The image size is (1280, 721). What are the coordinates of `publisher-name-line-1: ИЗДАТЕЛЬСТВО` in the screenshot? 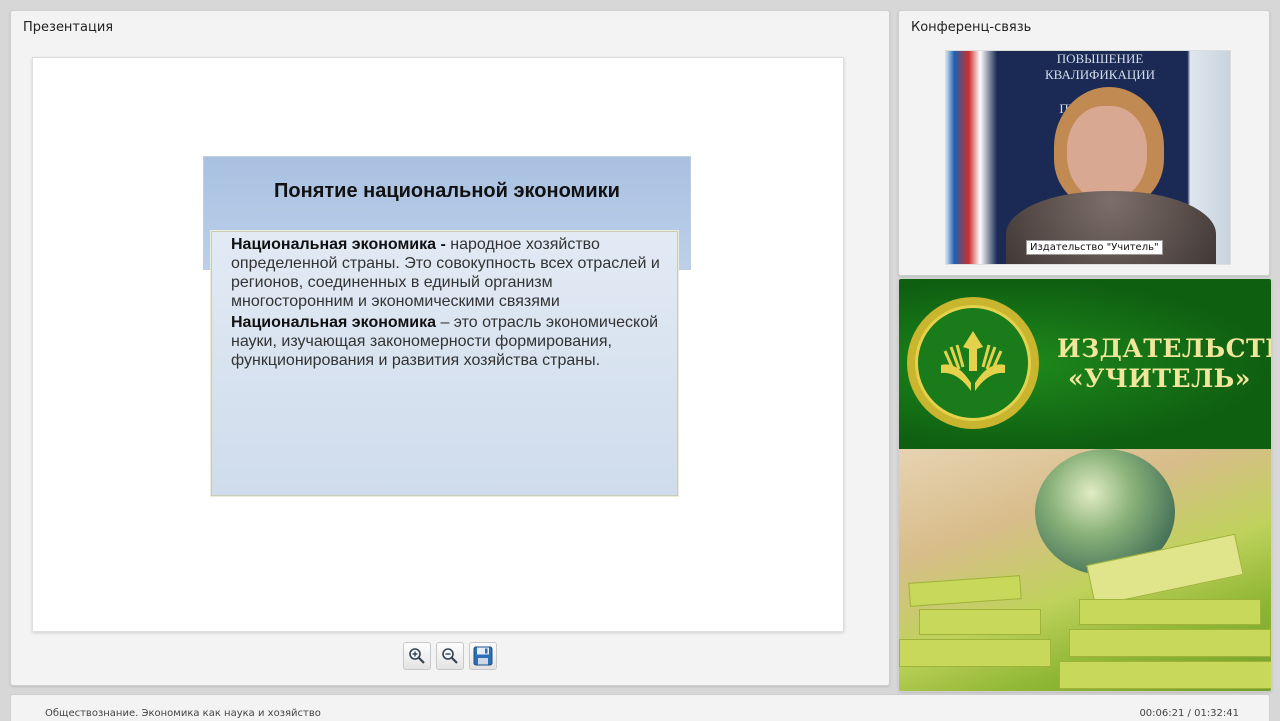 It's located at (1164, 348).